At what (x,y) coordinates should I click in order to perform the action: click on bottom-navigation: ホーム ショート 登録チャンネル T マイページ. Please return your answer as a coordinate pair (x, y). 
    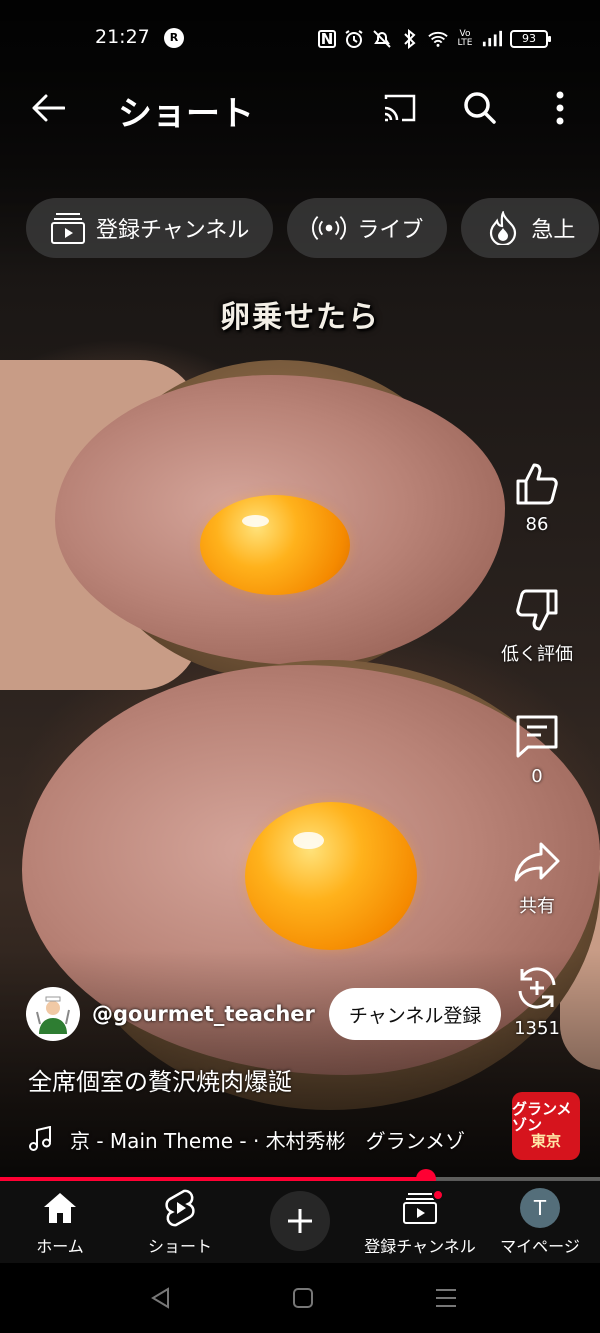
    Looking at the image, I should click on (300, 1222).